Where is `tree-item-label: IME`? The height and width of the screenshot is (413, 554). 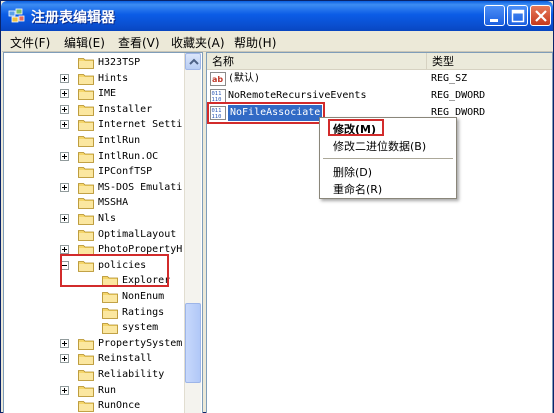
tree-item-label: IME is located at coordinates (107, 94).